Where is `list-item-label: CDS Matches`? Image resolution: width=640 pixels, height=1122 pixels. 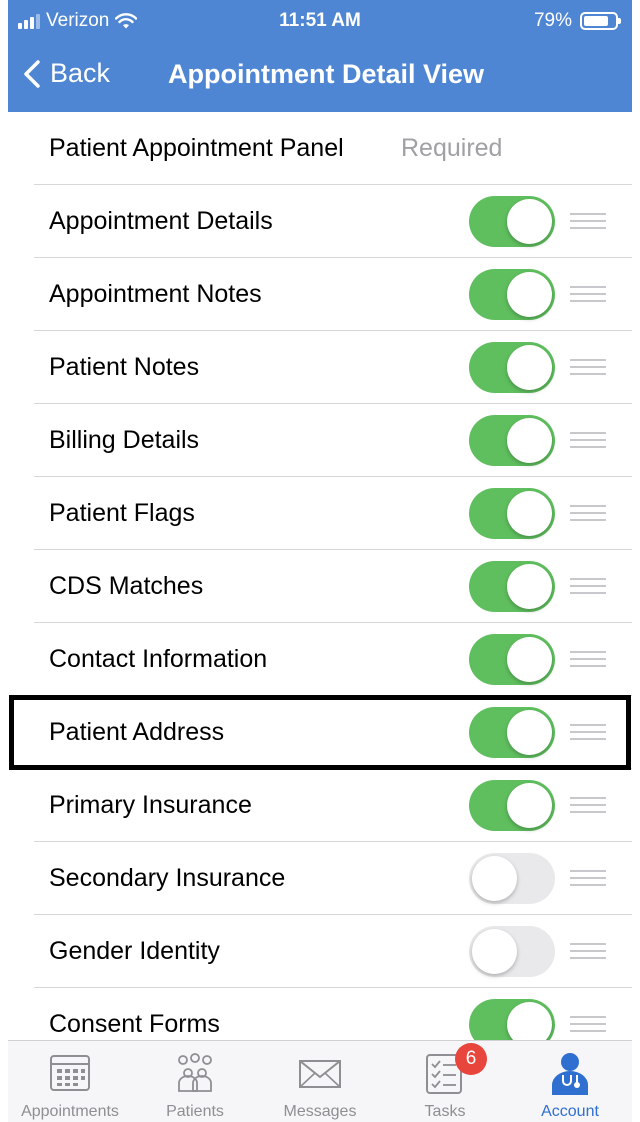
list-item-label: CDS Matches is located at coordinates (126, 586).